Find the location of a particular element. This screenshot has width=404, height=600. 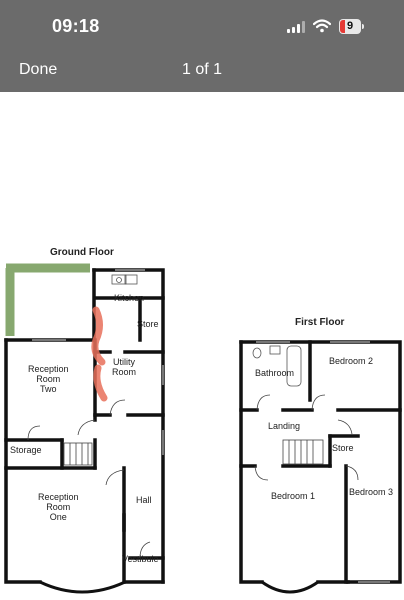

room-label-storage: Storage is located at coordinates (26, 450).